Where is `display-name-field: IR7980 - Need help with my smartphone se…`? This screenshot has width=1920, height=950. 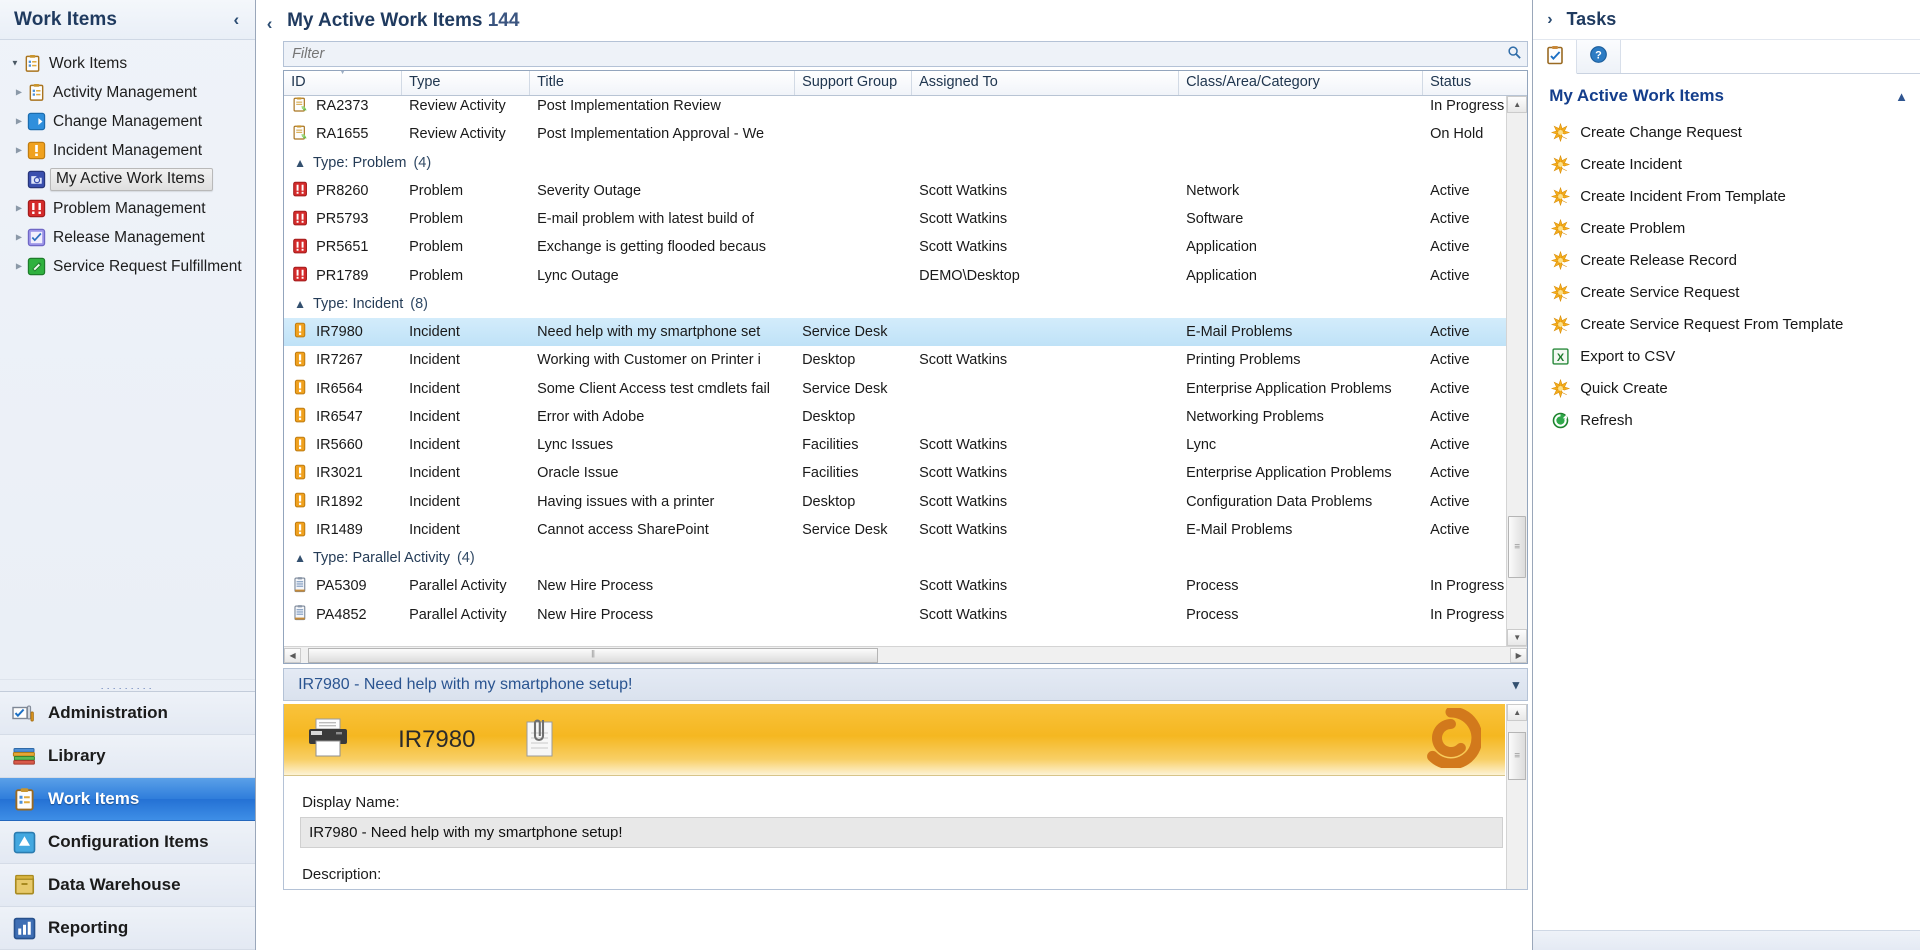 display-name-field: IR7980 - Need help with my smartphone se… is located at coordinates (902, 832).